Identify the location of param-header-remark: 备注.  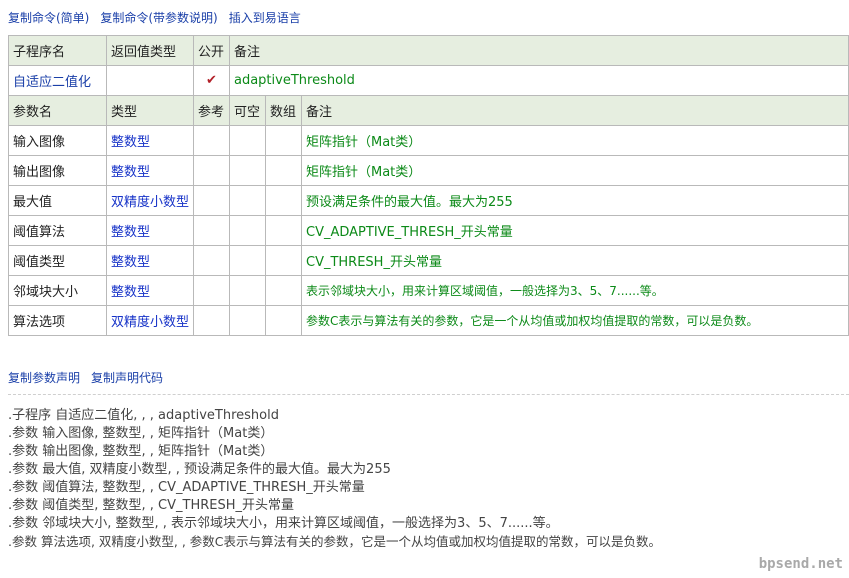
(575, 110).